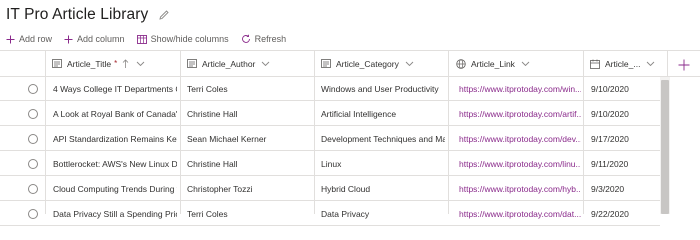  Describe the element at coordinates (383, 163) in the screenshot. I see `cell-category: Linux` at that location.